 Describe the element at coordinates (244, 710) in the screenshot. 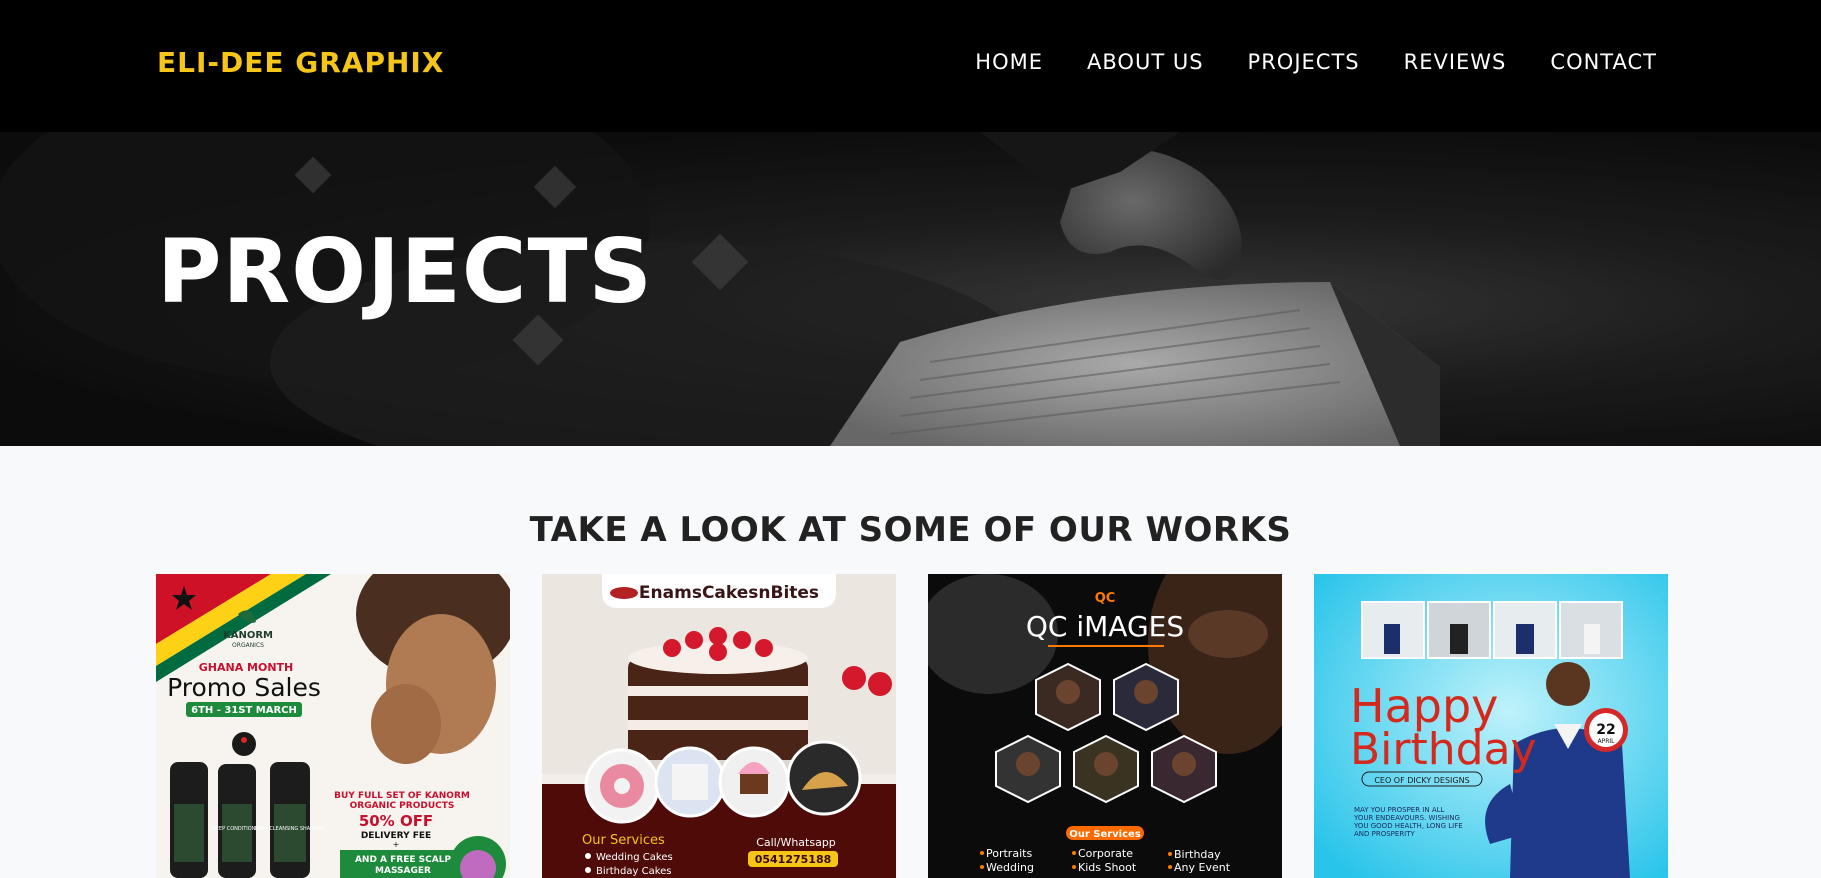

I see `svg-text: 6TH - 31ST MARCH` at that location.